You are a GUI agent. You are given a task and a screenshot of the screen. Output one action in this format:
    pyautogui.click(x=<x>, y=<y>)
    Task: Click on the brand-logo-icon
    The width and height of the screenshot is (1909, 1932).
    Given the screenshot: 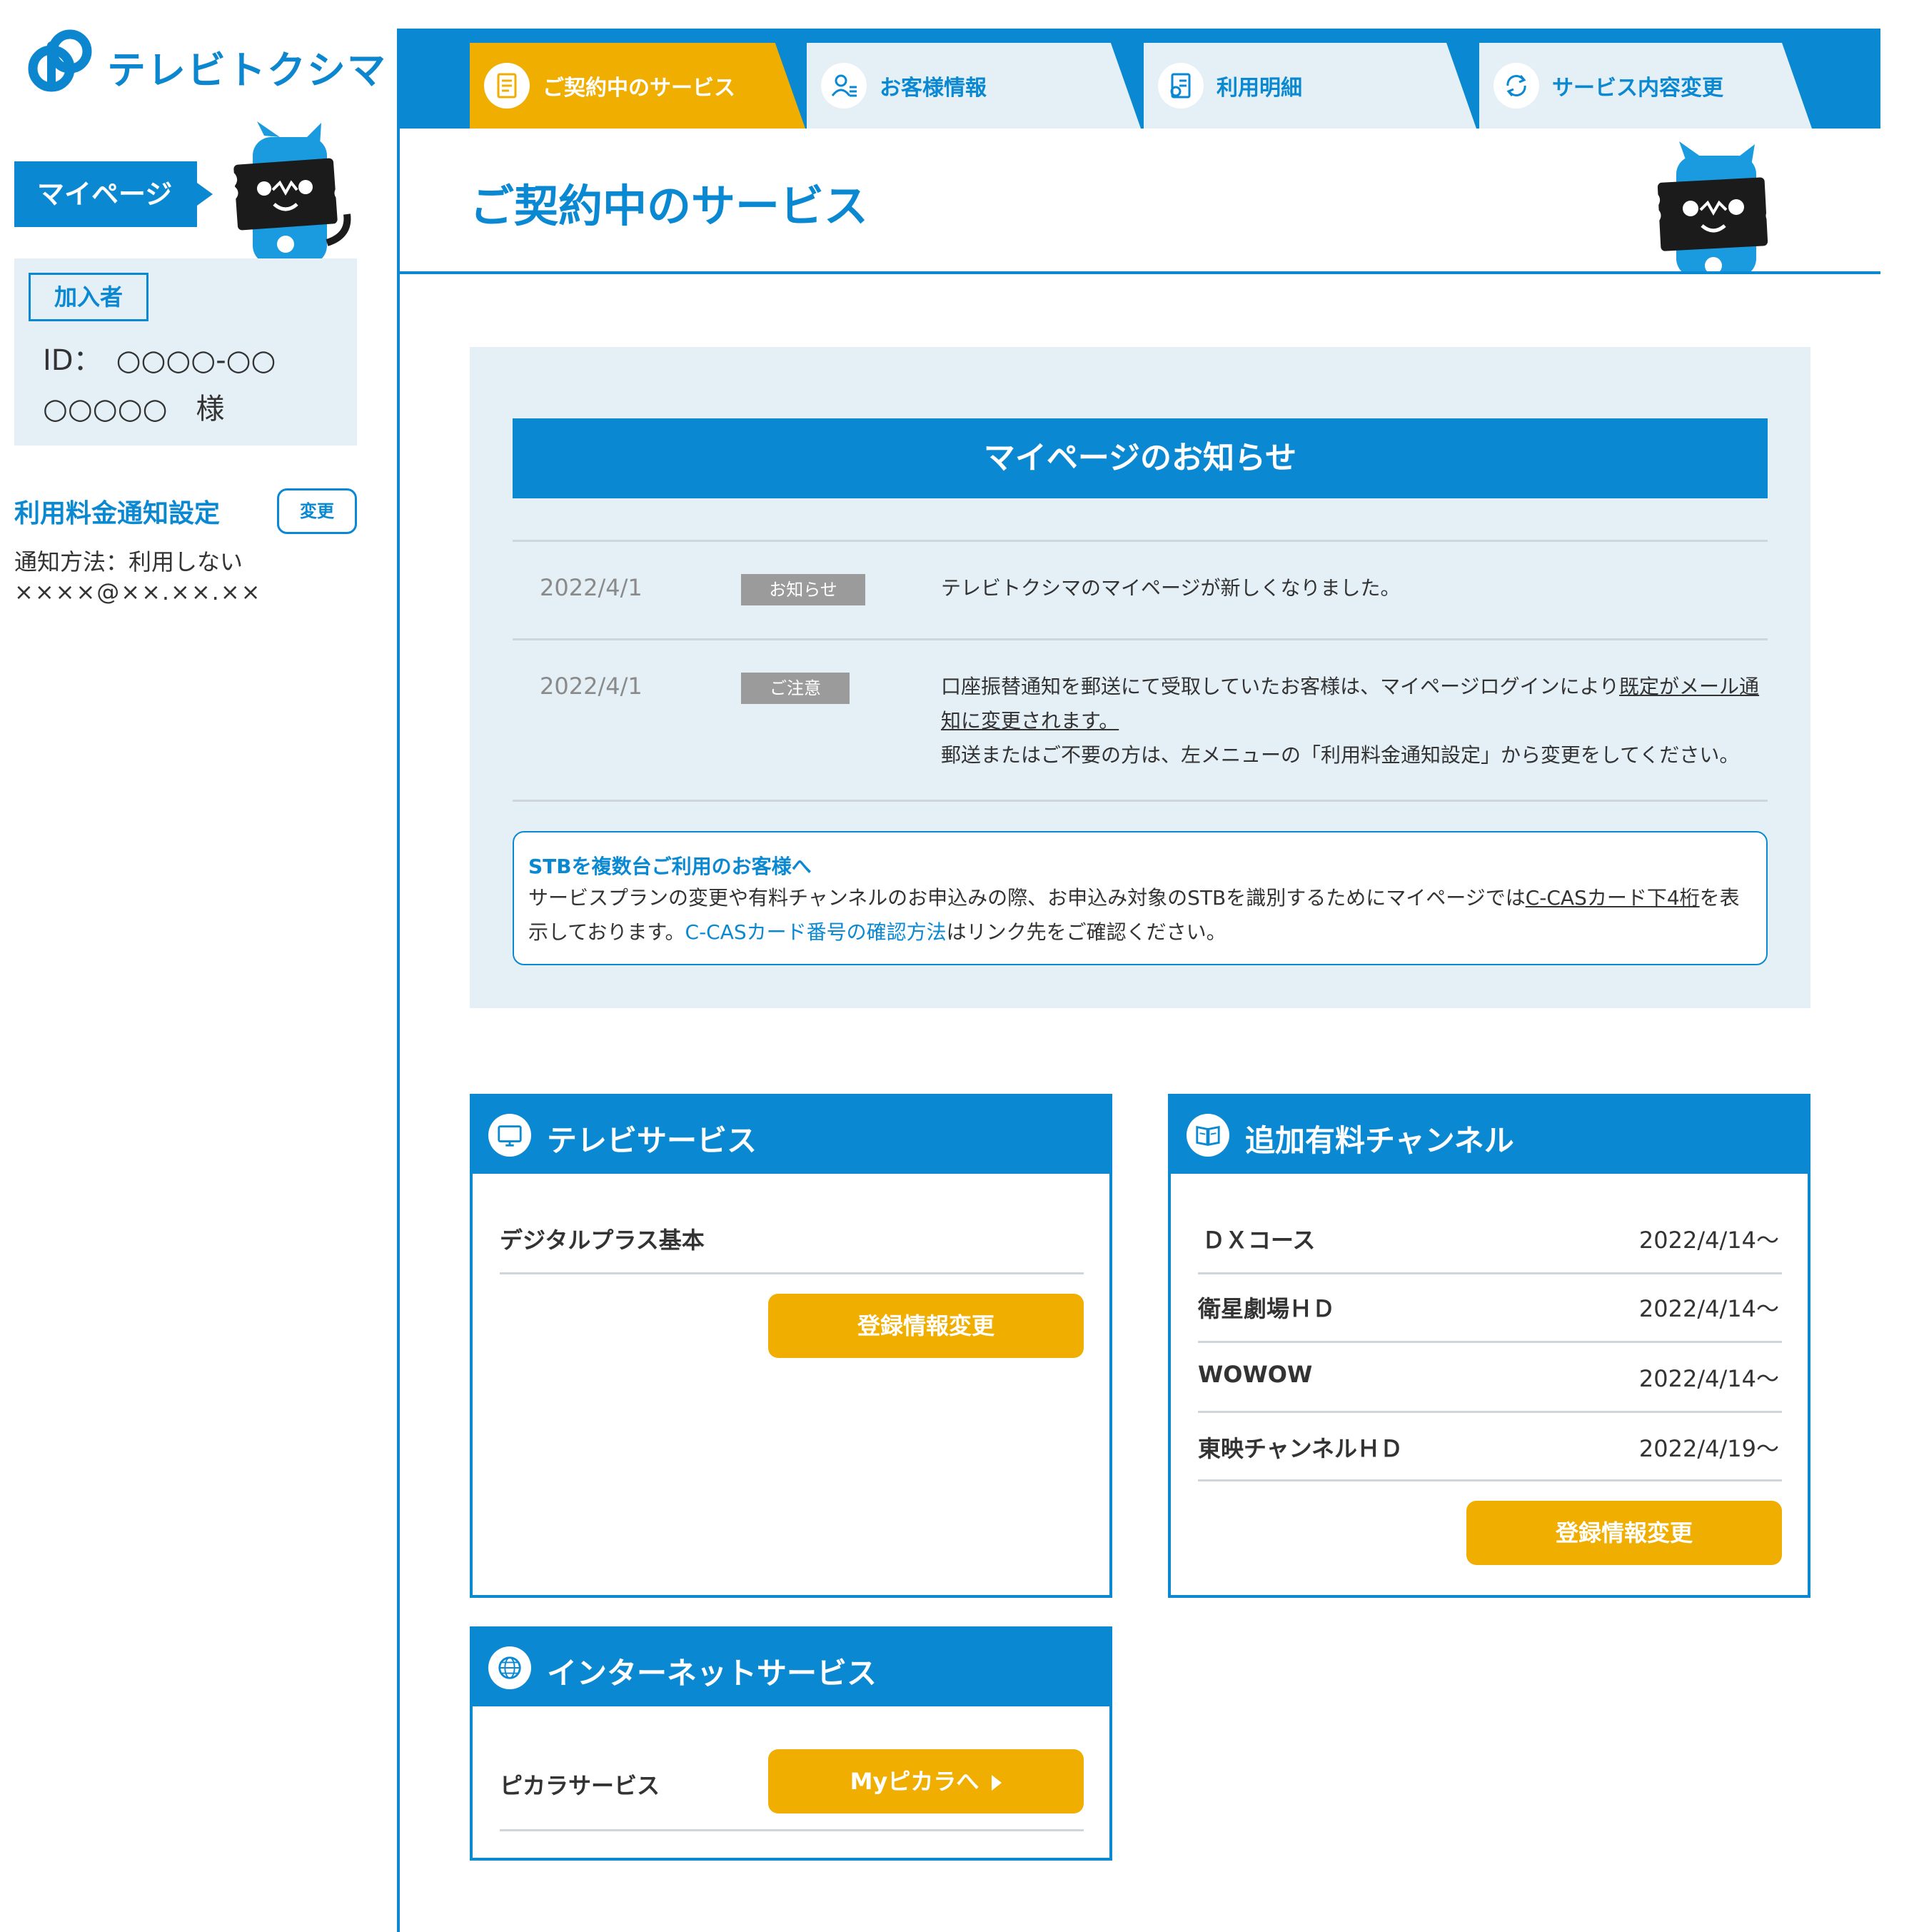 What is the action you would take?
    pyautogui.click(x=60, y=60)
    